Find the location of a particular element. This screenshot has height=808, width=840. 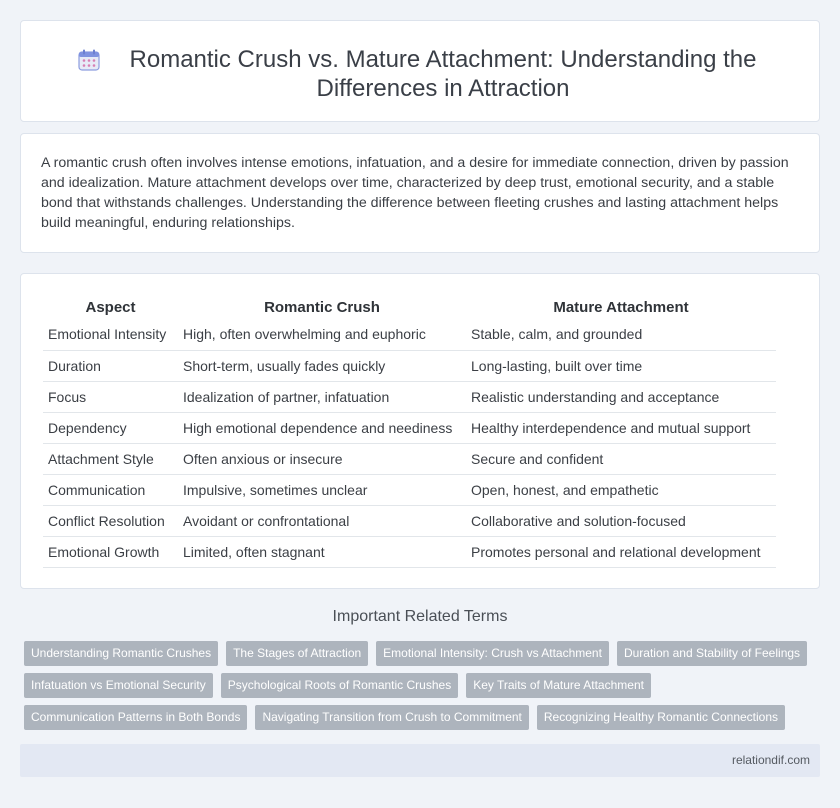

related-terms-heading: Important Related Terms is located at coordinates (420, 616).